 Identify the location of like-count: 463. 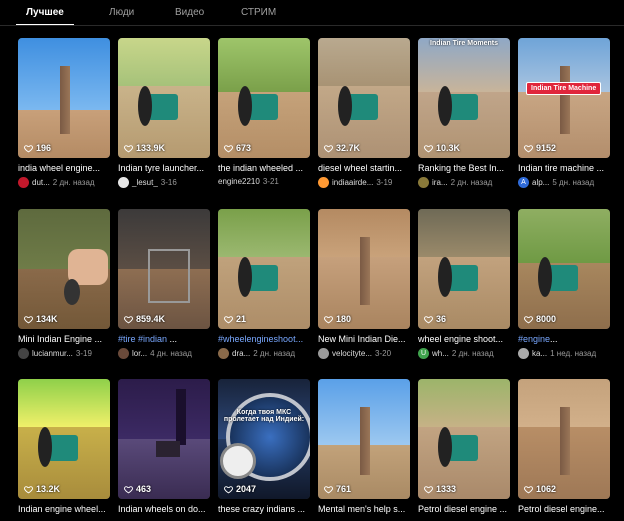
(137, 489).